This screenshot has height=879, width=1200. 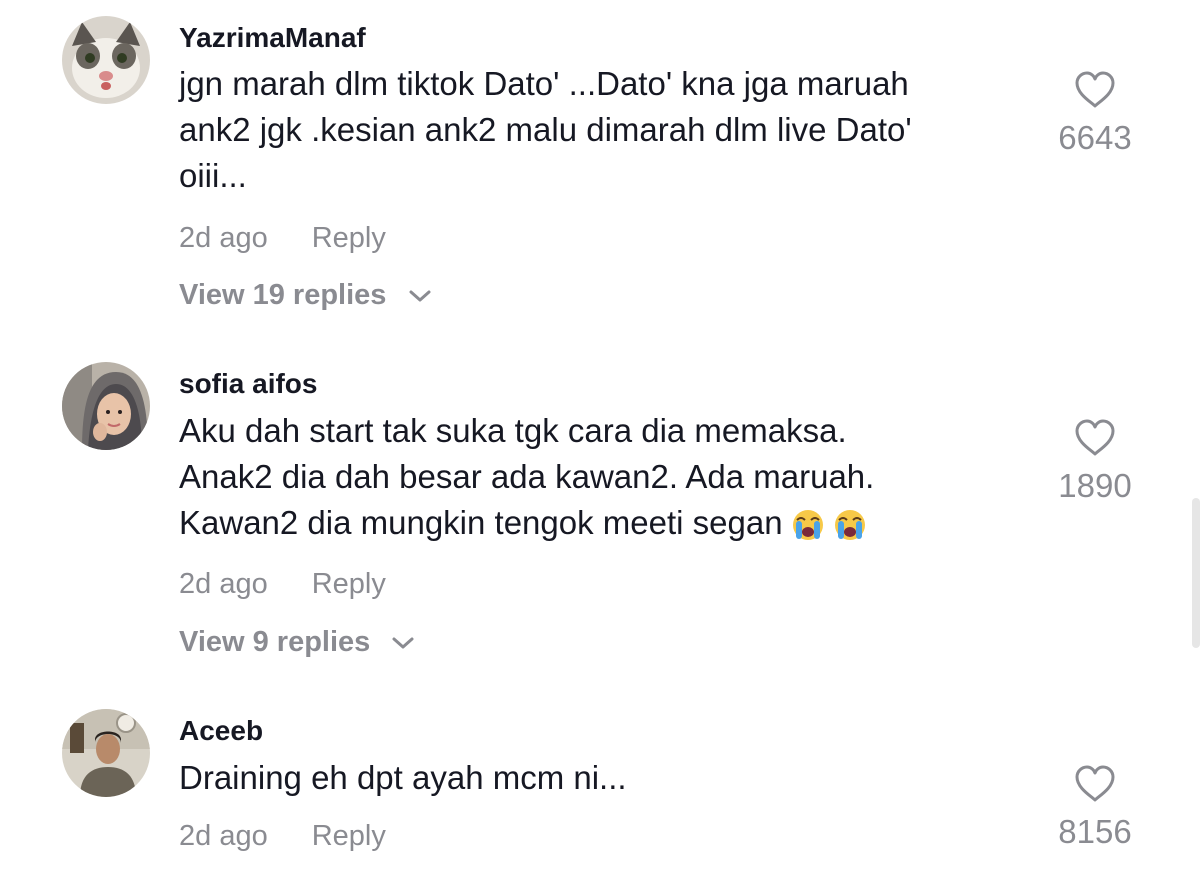 What do you see at coordinates (1095, 831) in the screenshot?
I see `like-count: 8156` at bounding box center [1095, 831].